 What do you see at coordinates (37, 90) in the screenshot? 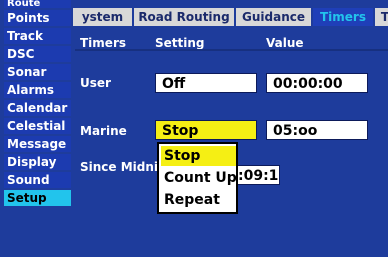
I see `sidebar-item-alarms: Alarms` at bounding box center [37, 90].